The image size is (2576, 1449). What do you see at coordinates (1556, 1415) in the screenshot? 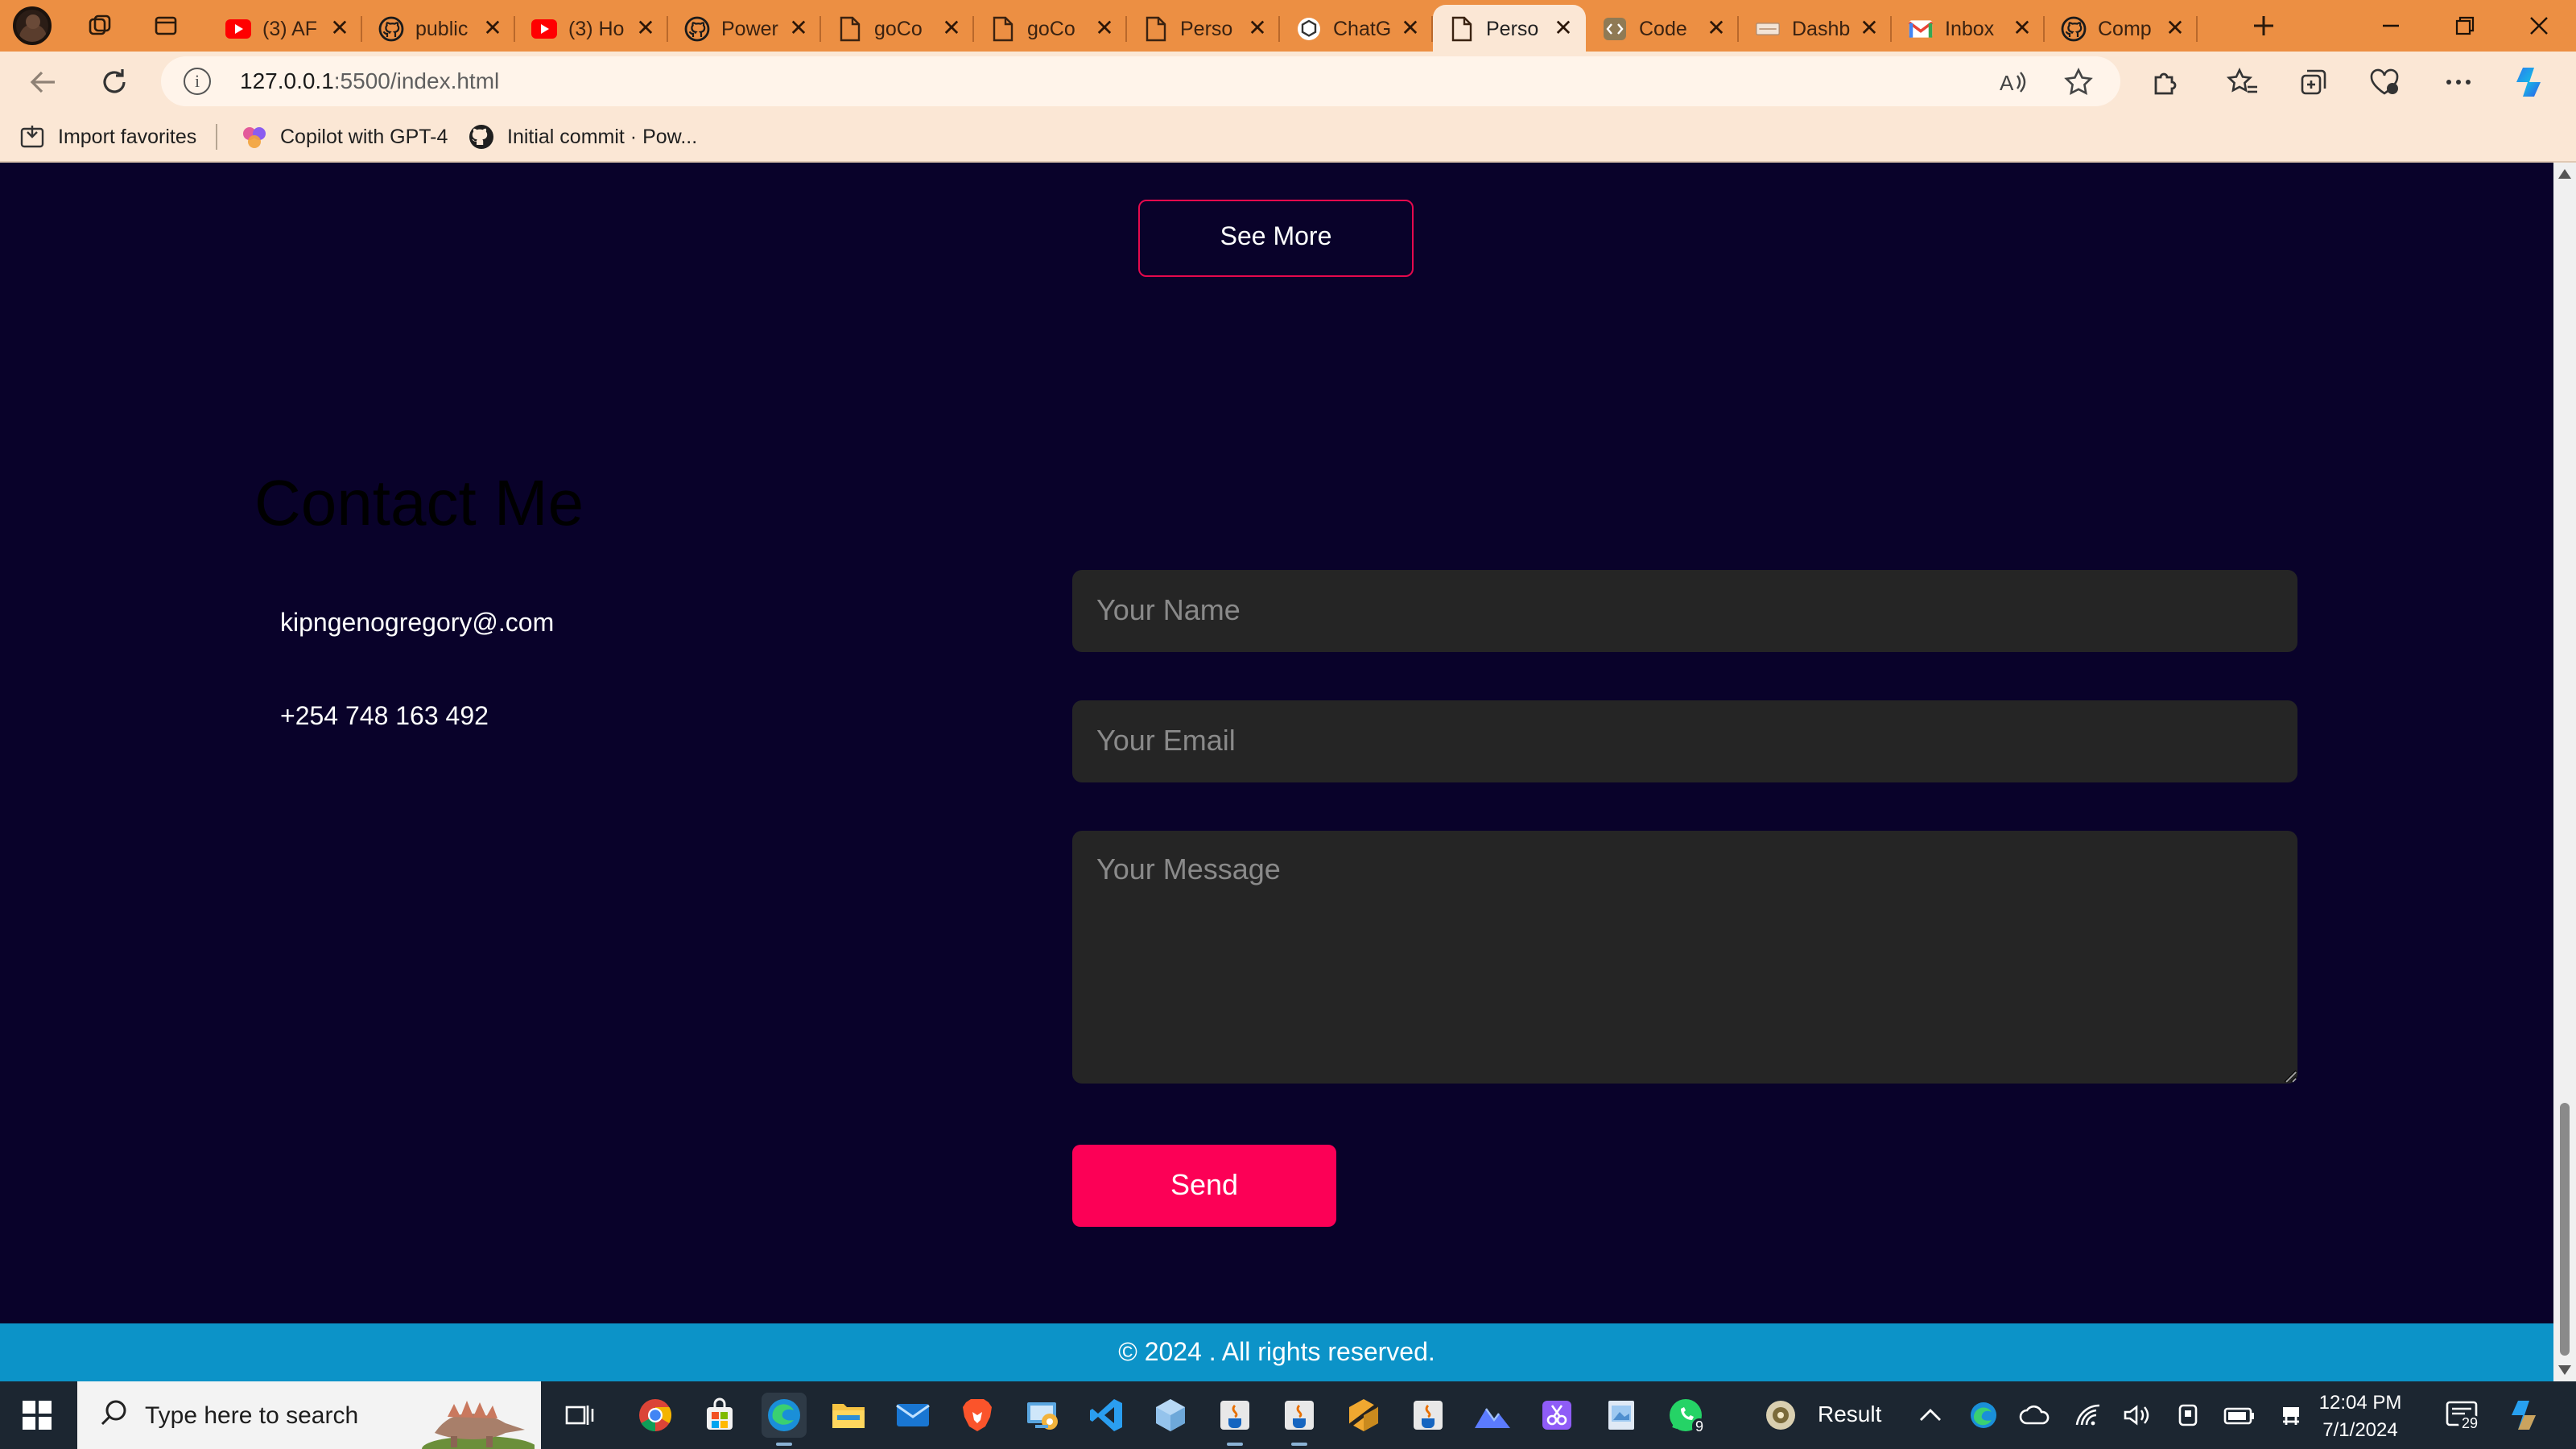
I see `snipping-tool-icon` at bounding box center [1556, 1415].